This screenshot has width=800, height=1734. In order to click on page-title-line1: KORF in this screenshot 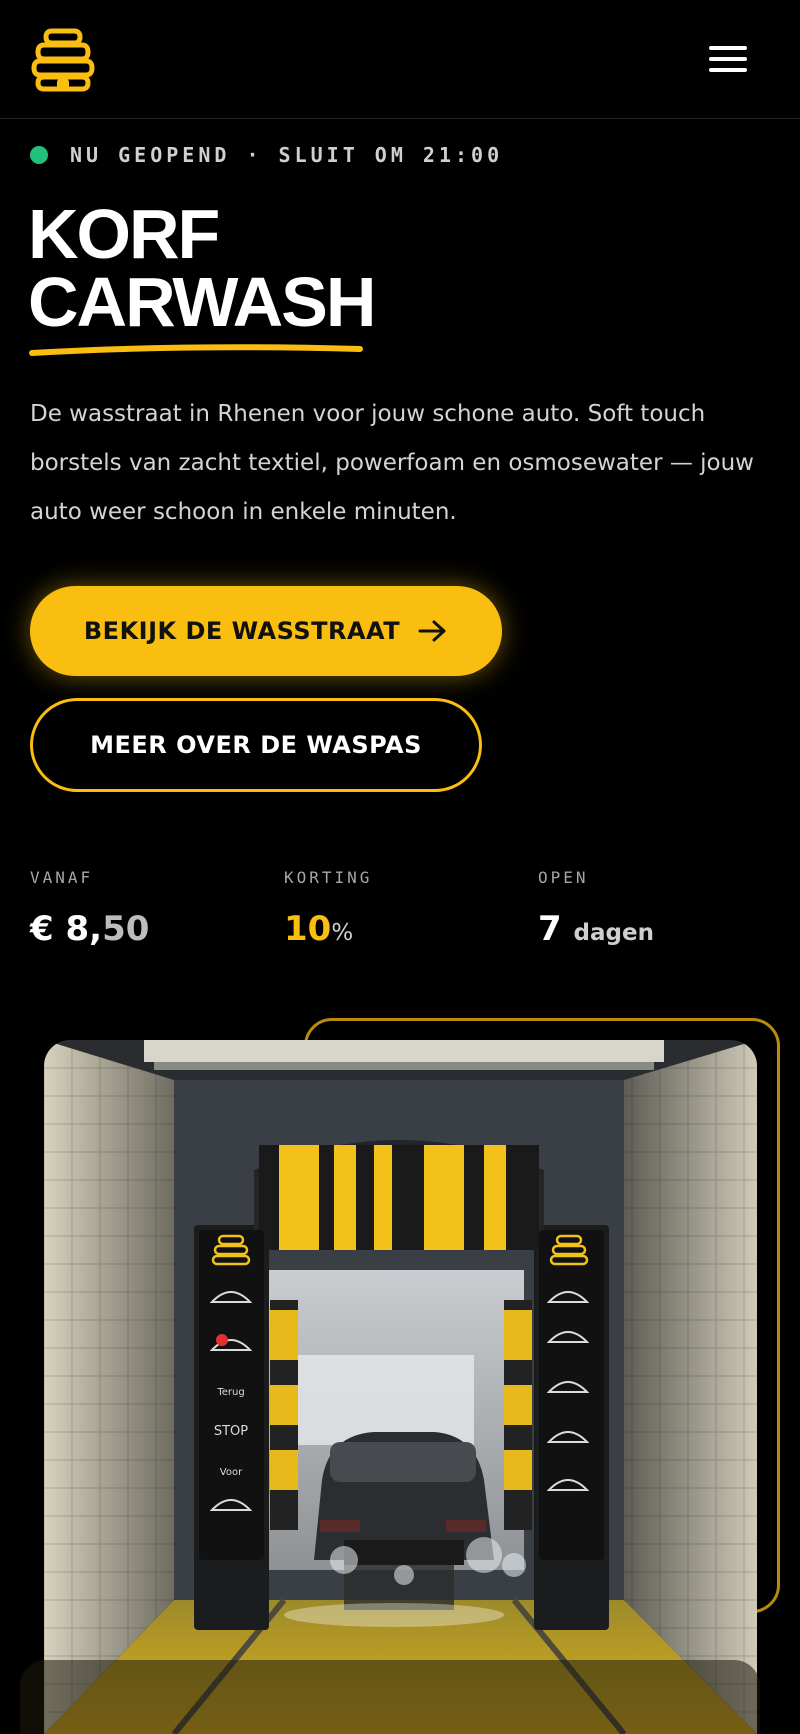, I will do `click(124, 234)`.